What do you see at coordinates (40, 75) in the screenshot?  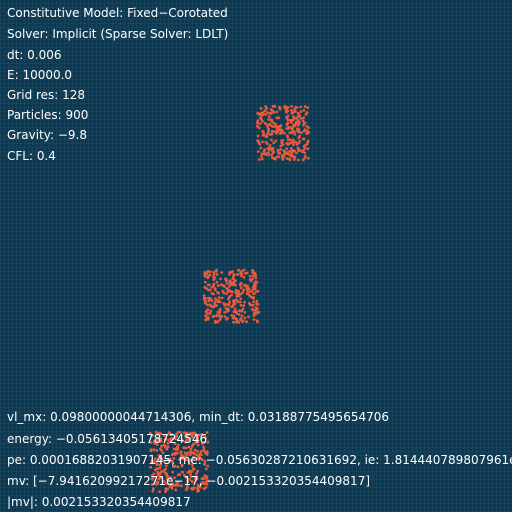 I see `youngs-modulus-label: E: 10000.0` at bounding box center [40, 75].